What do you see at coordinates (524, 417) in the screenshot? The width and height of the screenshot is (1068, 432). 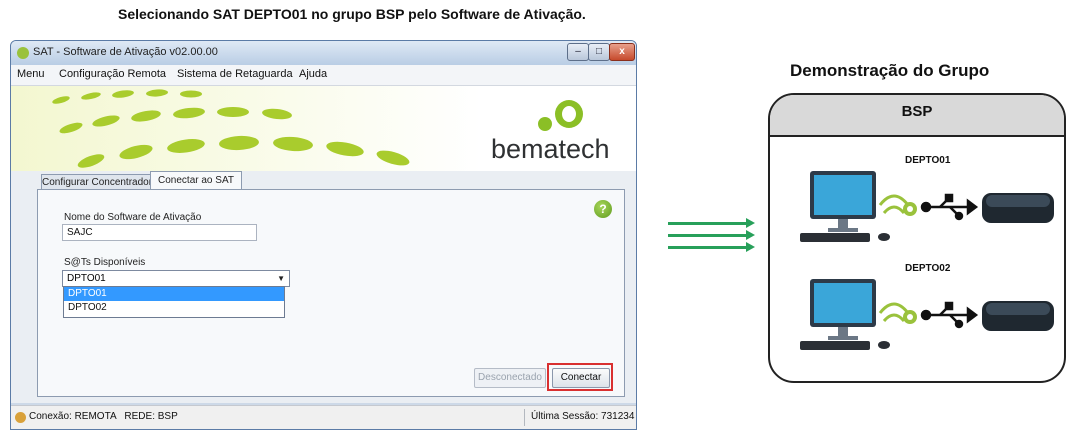 I see `status-divider` at bounding box center [524, 417].